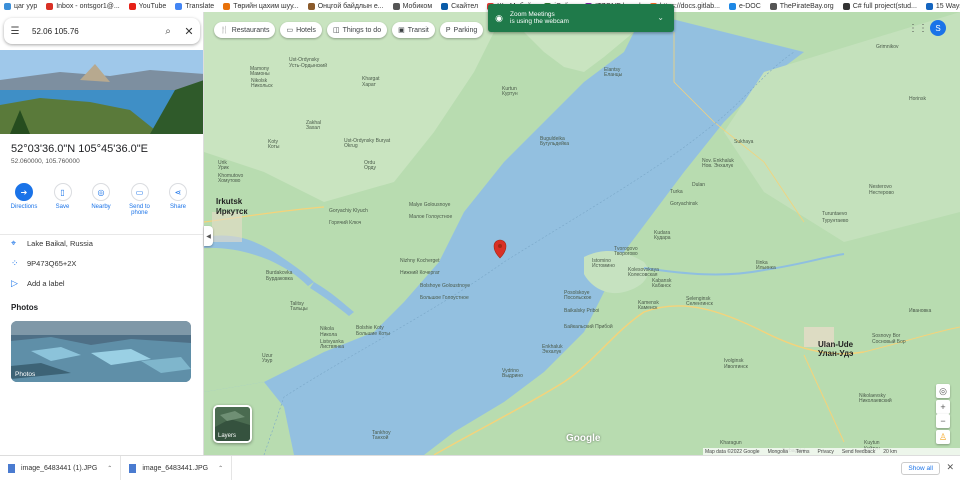  What do you see at coordinates (684, 204) in the screenshot?
I see `map-place-label: Goryachinsk` at bounding box center [684, 204].